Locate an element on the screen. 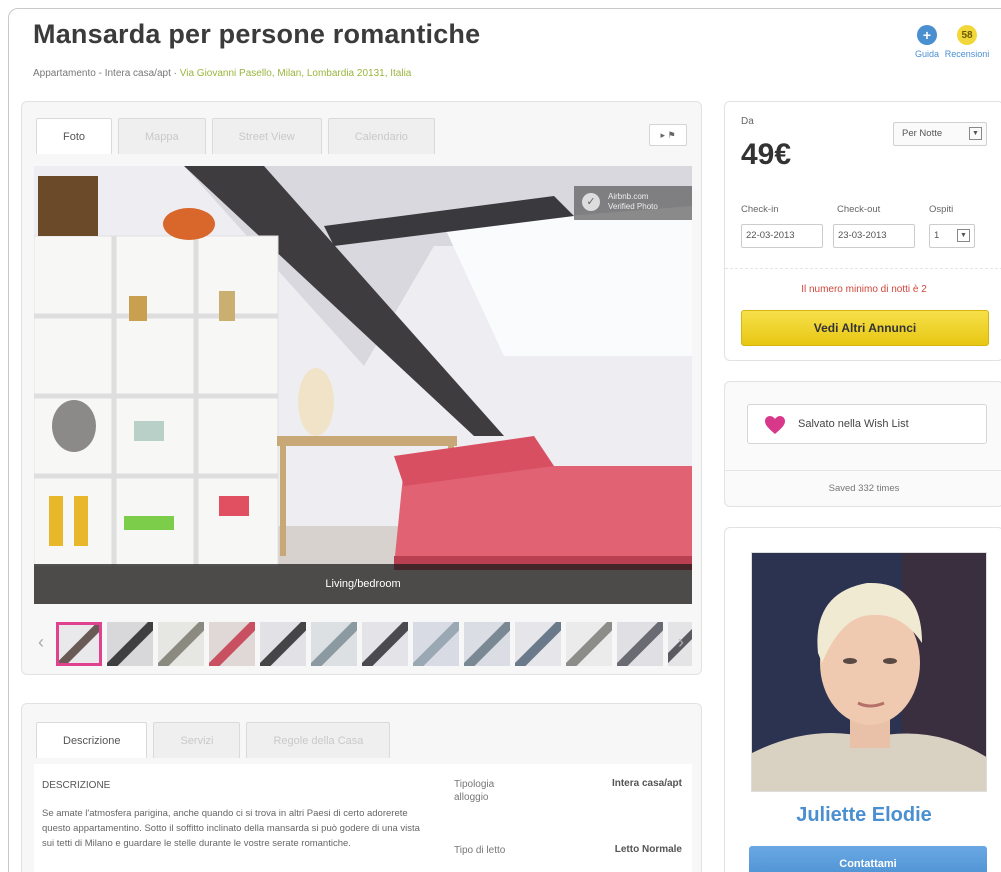 This screenshot has height=872, width=1001. host-portrait-image is located at coordinates (869, 672).